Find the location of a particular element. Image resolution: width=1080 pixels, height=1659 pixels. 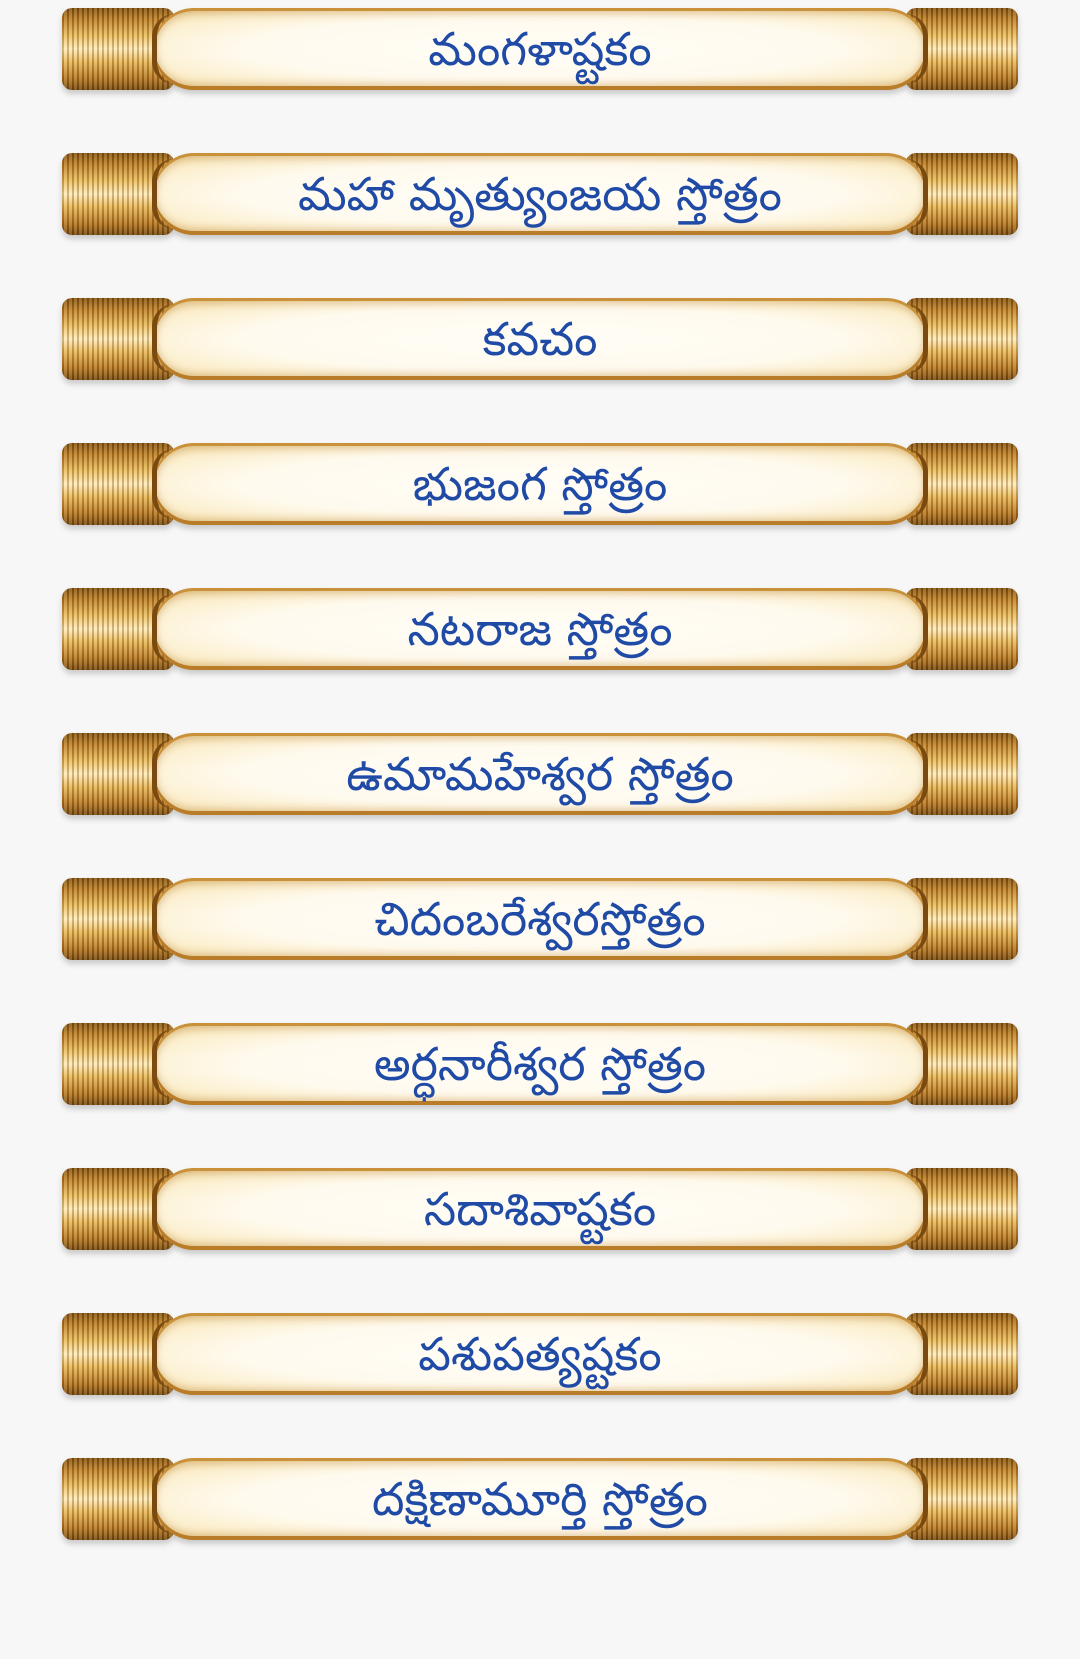

list-item-umamaheshwara-stotram: ఉమామహేశ్వర స్తోత్రం is located at coordinates (540, 774).